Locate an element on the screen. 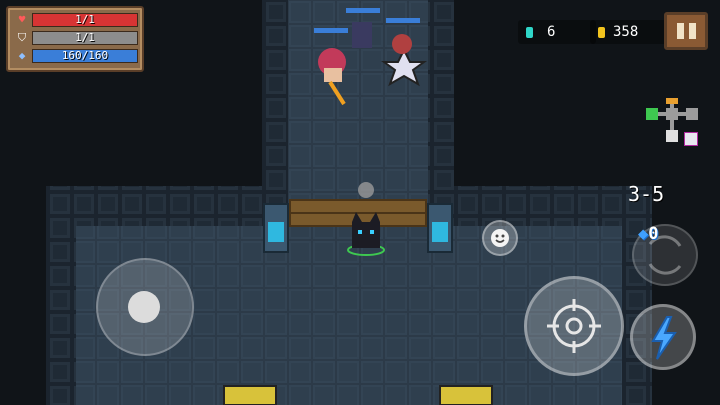 The width and height of the screenshot is (720, 405). heart-icon: ♥ is located at coordinates (22, 19).